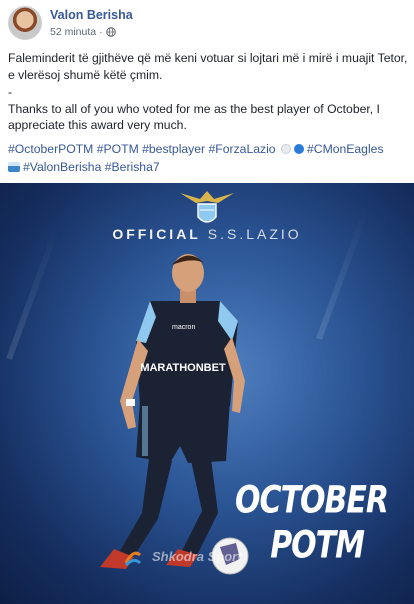 The image size is (414, 604). Describe the element at coordinates (62, 167) in the screenshot. I see `hashtag-link: #ValonBerisha` at that location.